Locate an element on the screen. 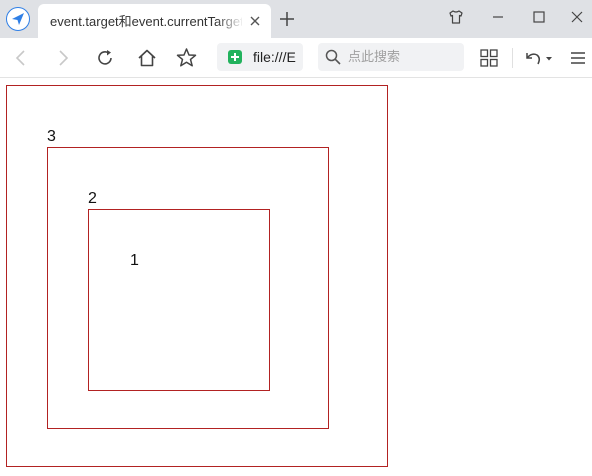 This screenshot has width=592, height=476. maximize-icon is located at coordinates (539, 17).